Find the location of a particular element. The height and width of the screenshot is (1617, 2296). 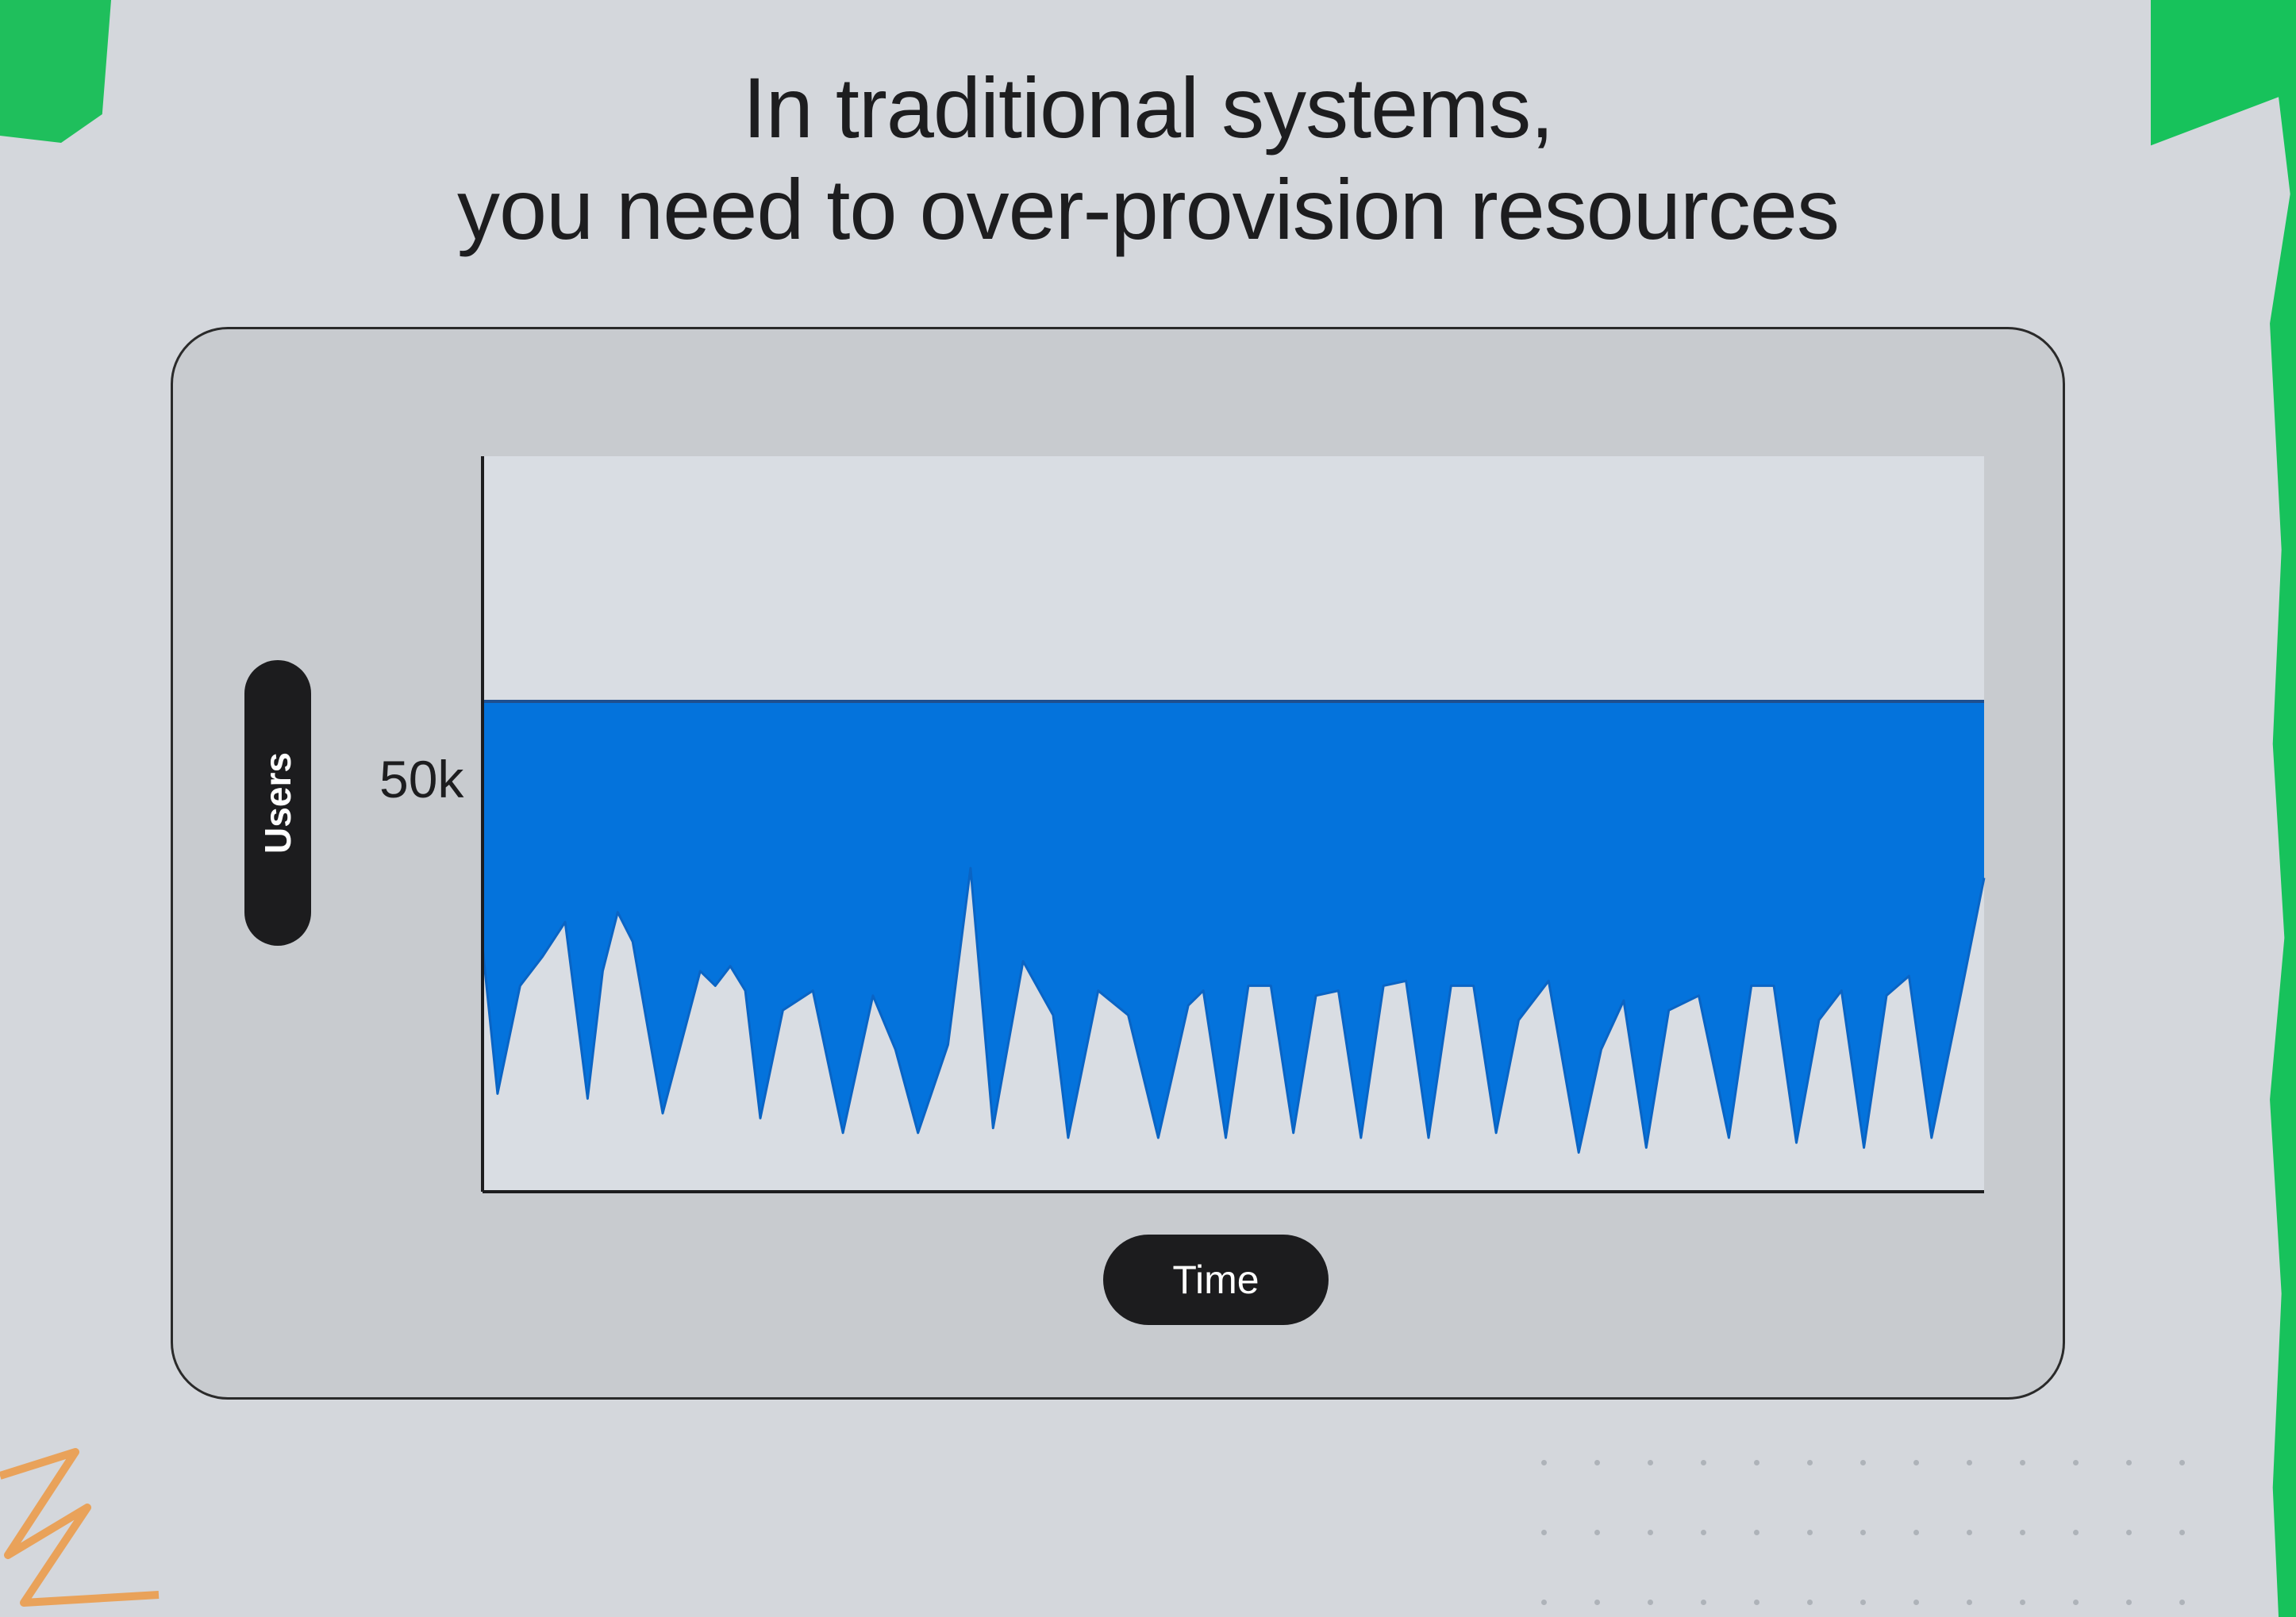

orange-scribble-decoration is located at coordinates (80, 1527).